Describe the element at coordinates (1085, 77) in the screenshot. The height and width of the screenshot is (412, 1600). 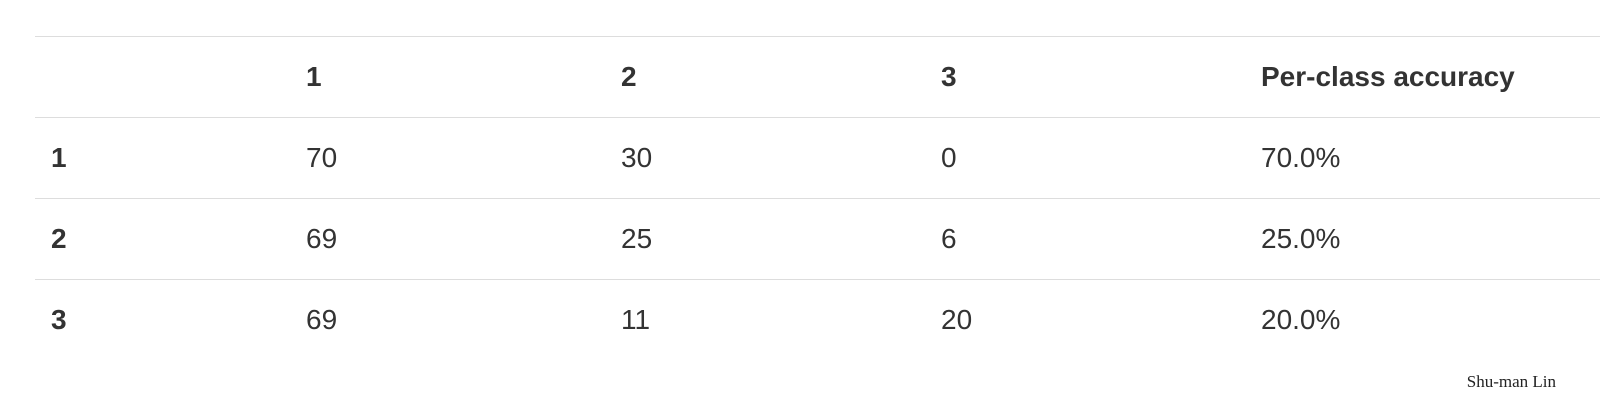
I see `column-header-class-3: 3` at that location.